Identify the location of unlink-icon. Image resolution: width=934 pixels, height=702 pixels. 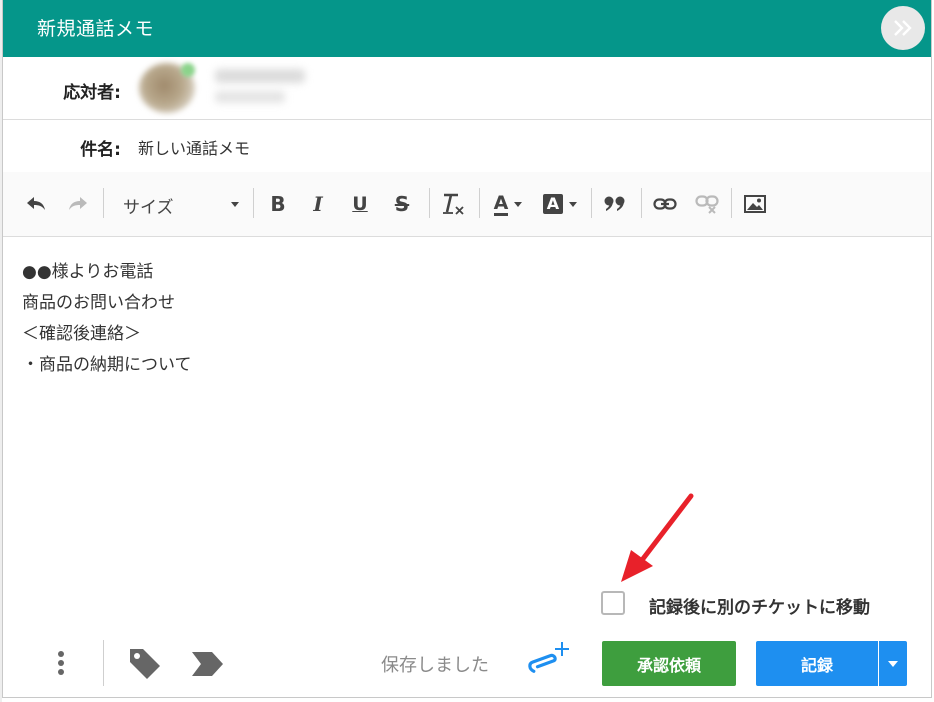
(707, 204).